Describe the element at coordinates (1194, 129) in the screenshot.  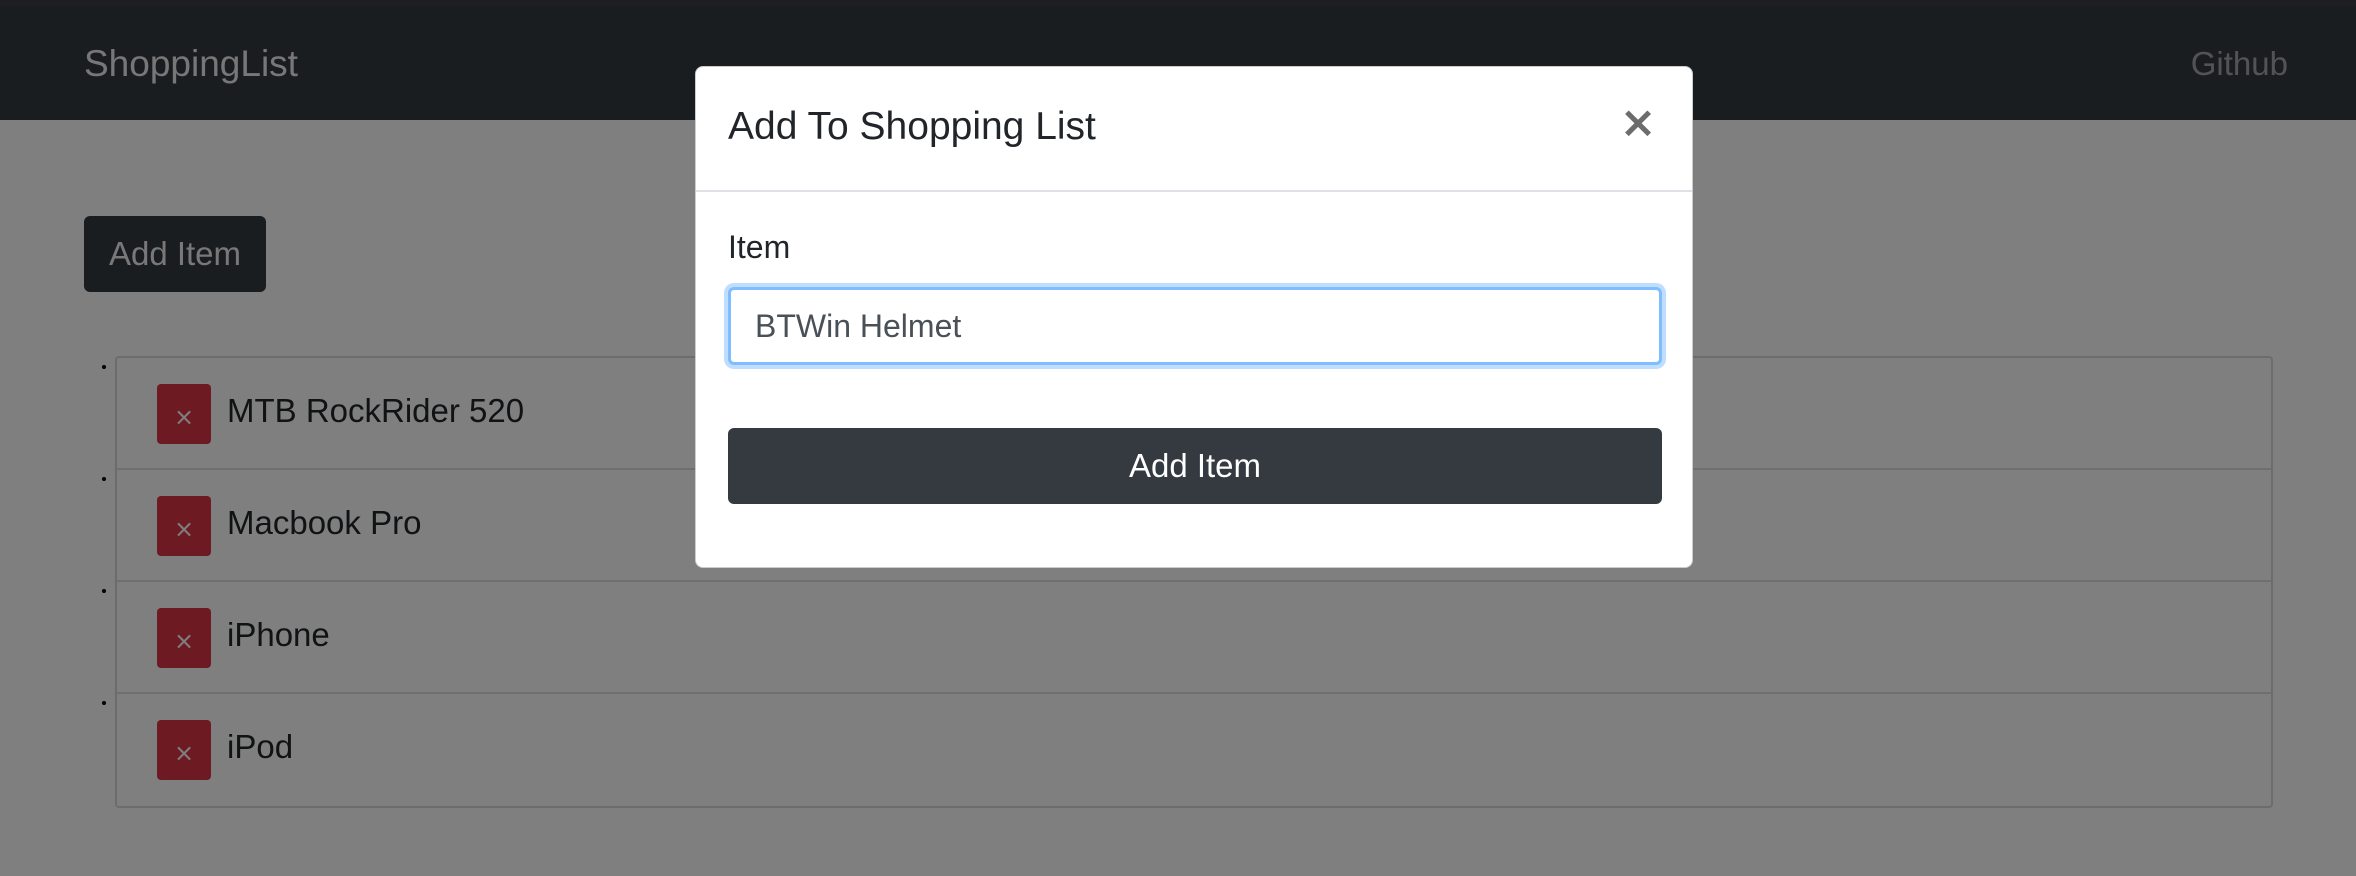
I see `modal-header: Add To Shopping List ×` at that location.